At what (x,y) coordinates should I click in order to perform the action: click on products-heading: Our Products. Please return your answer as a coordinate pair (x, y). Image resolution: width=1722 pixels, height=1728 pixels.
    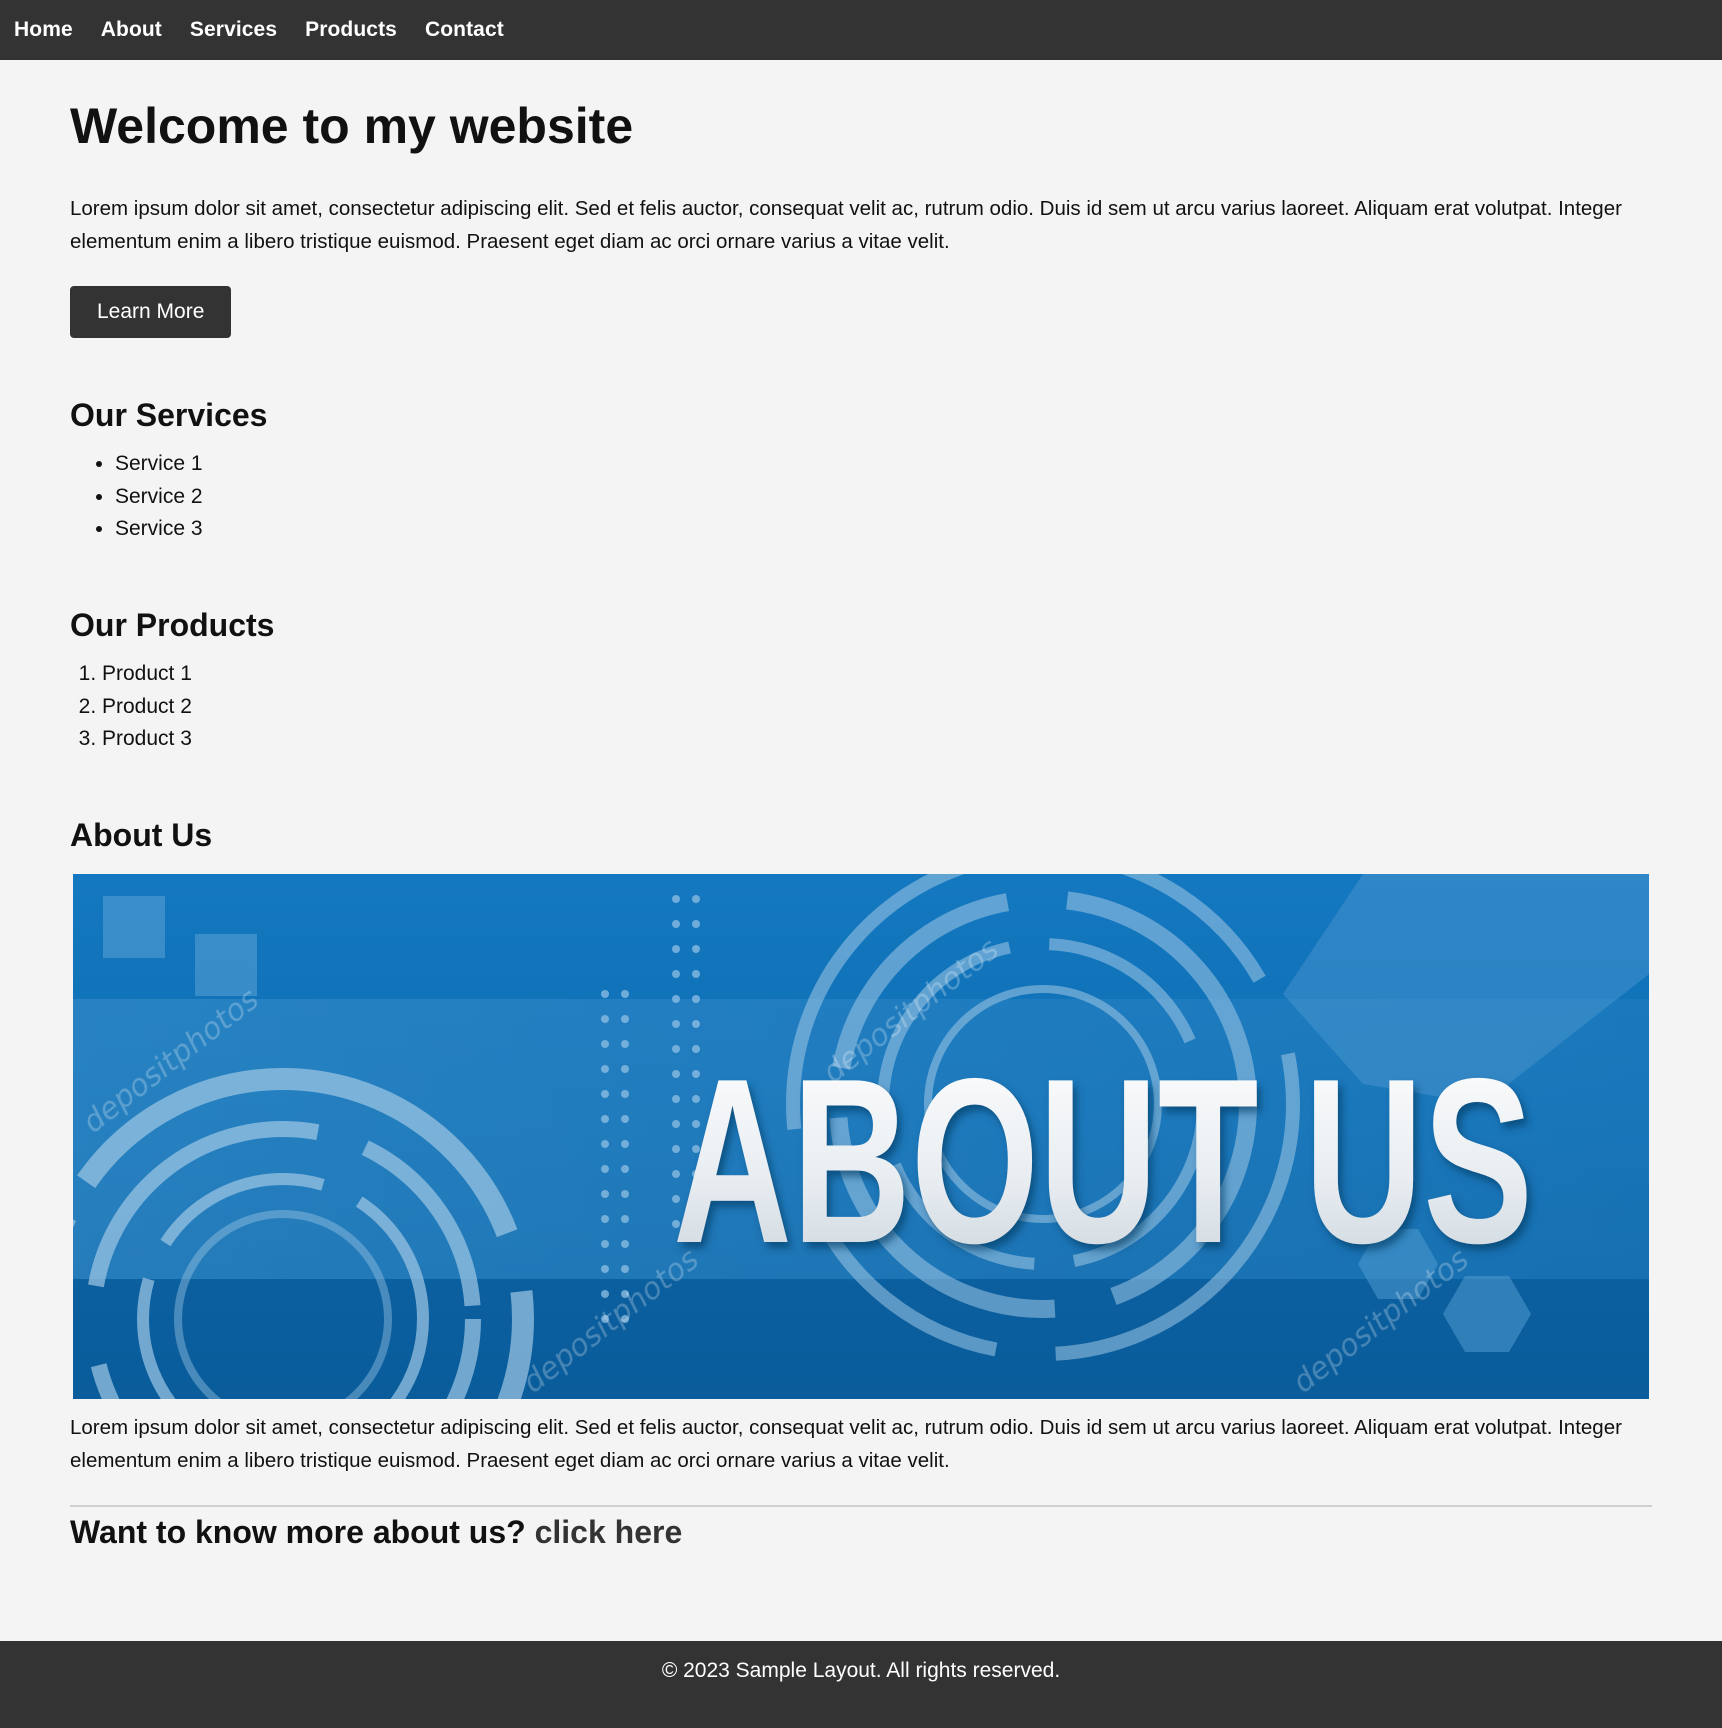
    Looking at the image, I should click on (172, 624).